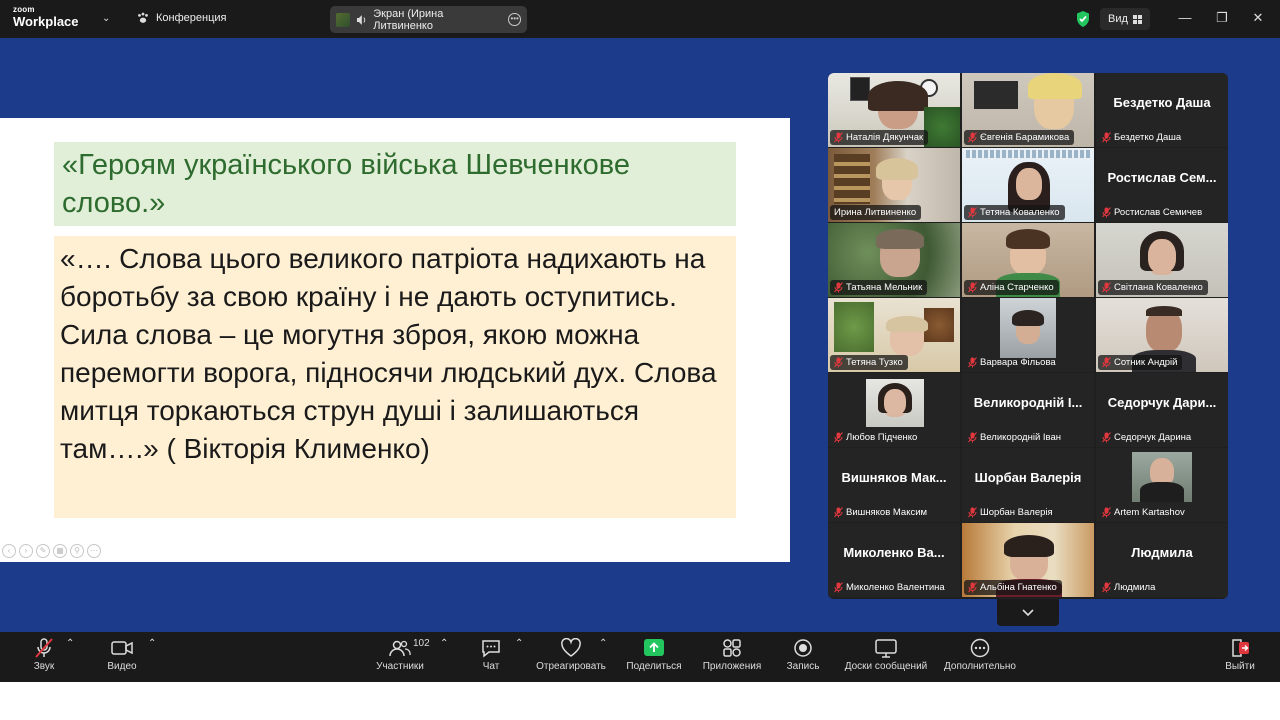 The height and width of the screenshot is (720, 1280). Describe the element at coordinates (1258, 18) in the screenshot. I see `close-icon: ✕` at that location.